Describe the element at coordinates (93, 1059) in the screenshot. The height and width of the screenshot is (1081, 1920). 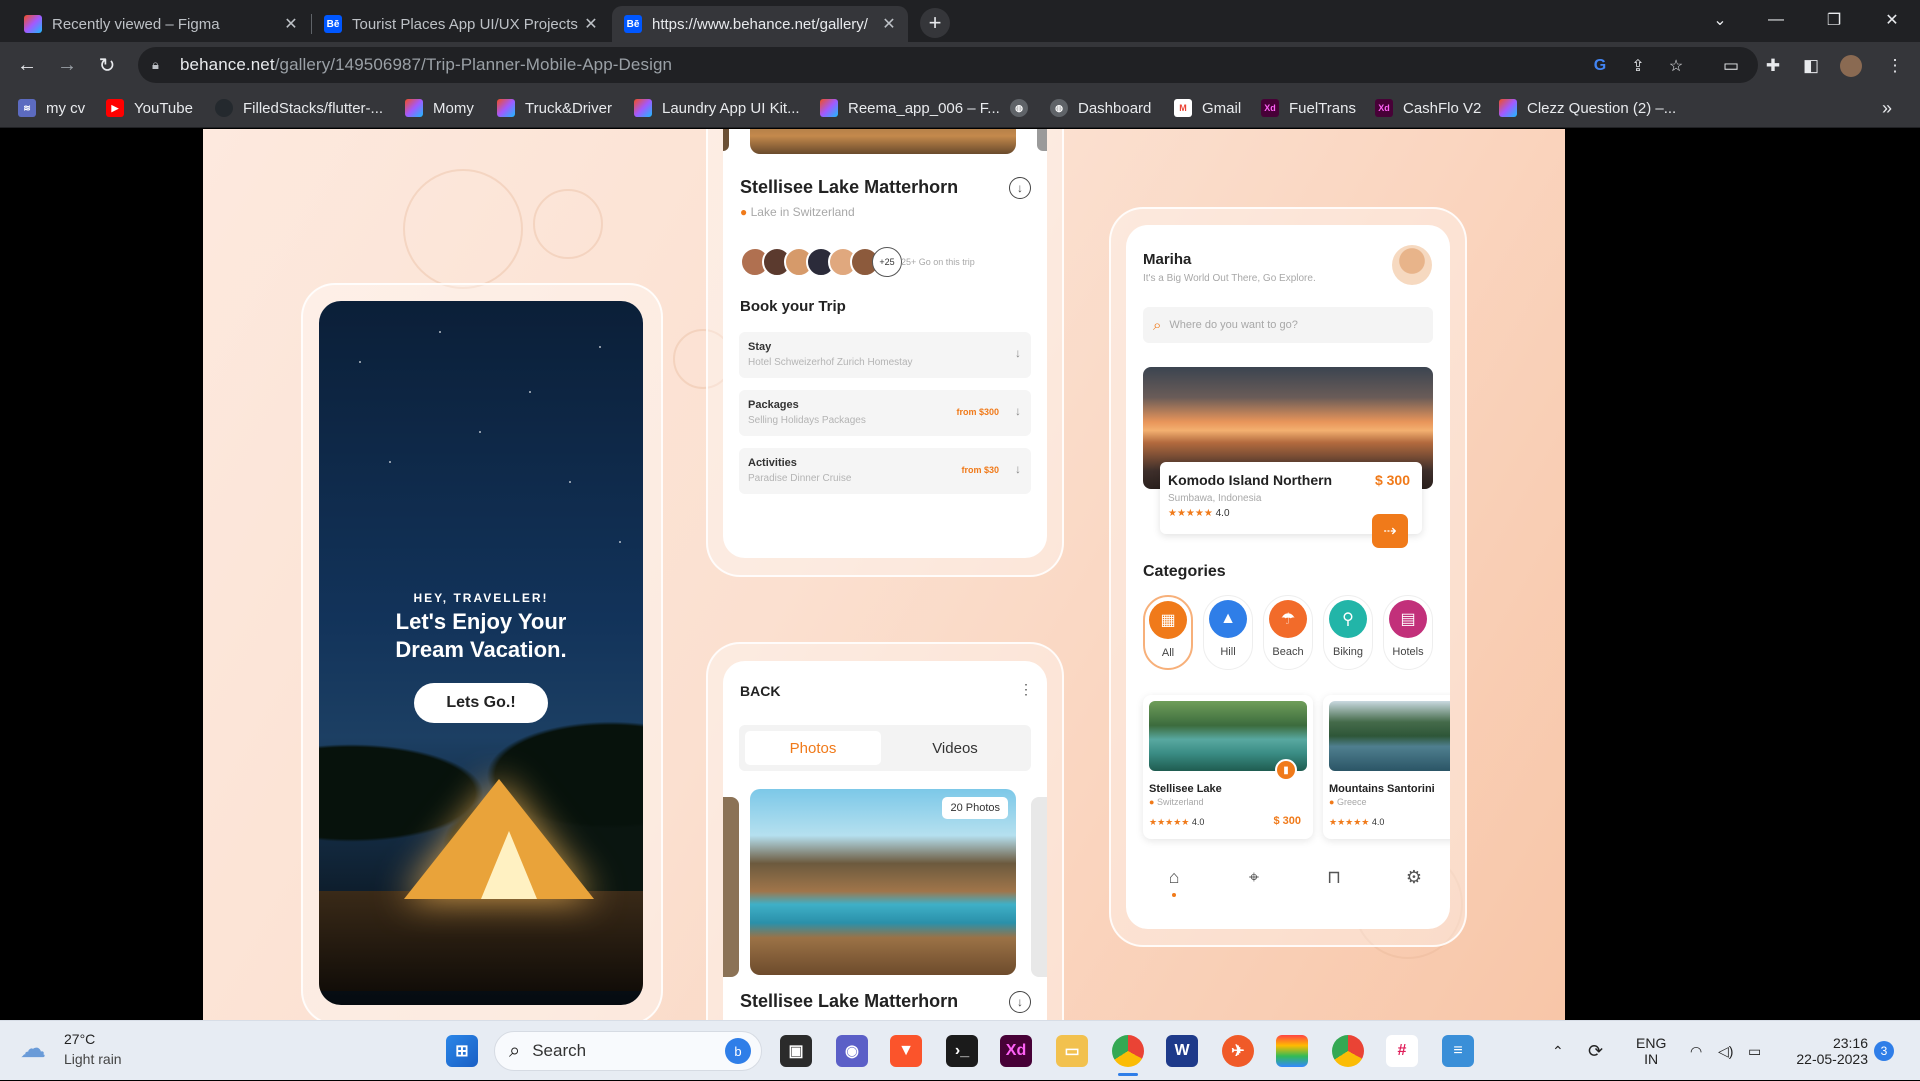
I see `weather-desc: Light rain` at that location.